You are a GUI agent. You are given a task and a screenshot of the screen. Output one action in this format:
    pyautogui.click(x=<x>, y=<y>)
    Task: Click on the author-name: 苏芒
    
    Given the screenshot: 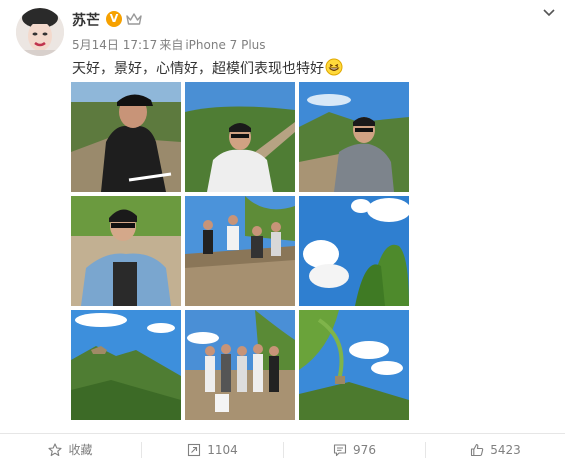 What is the action you would take?
    pyautogui.click(x=86, y=20)
    